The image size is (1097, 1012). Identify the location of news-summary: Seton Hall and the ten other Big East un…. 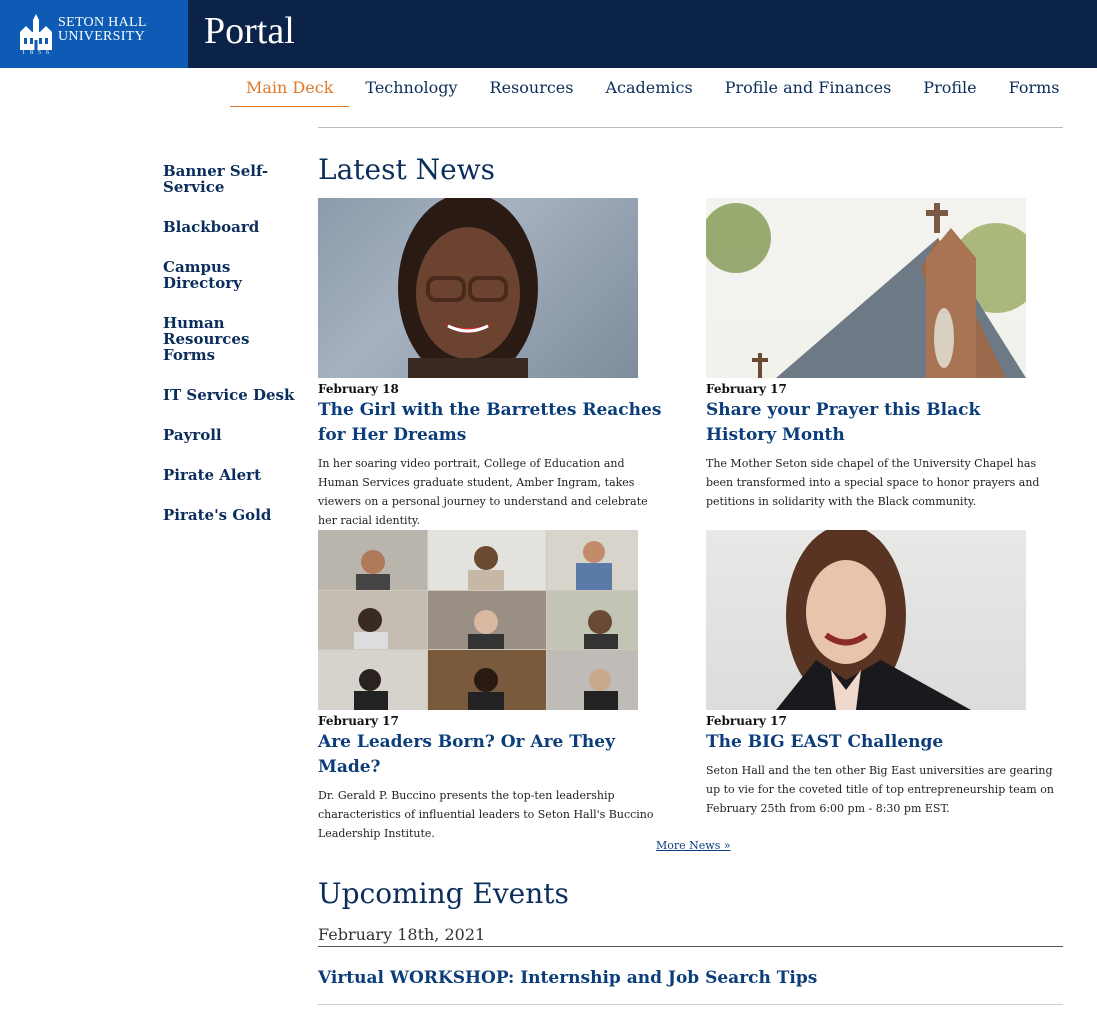
(880, 789).